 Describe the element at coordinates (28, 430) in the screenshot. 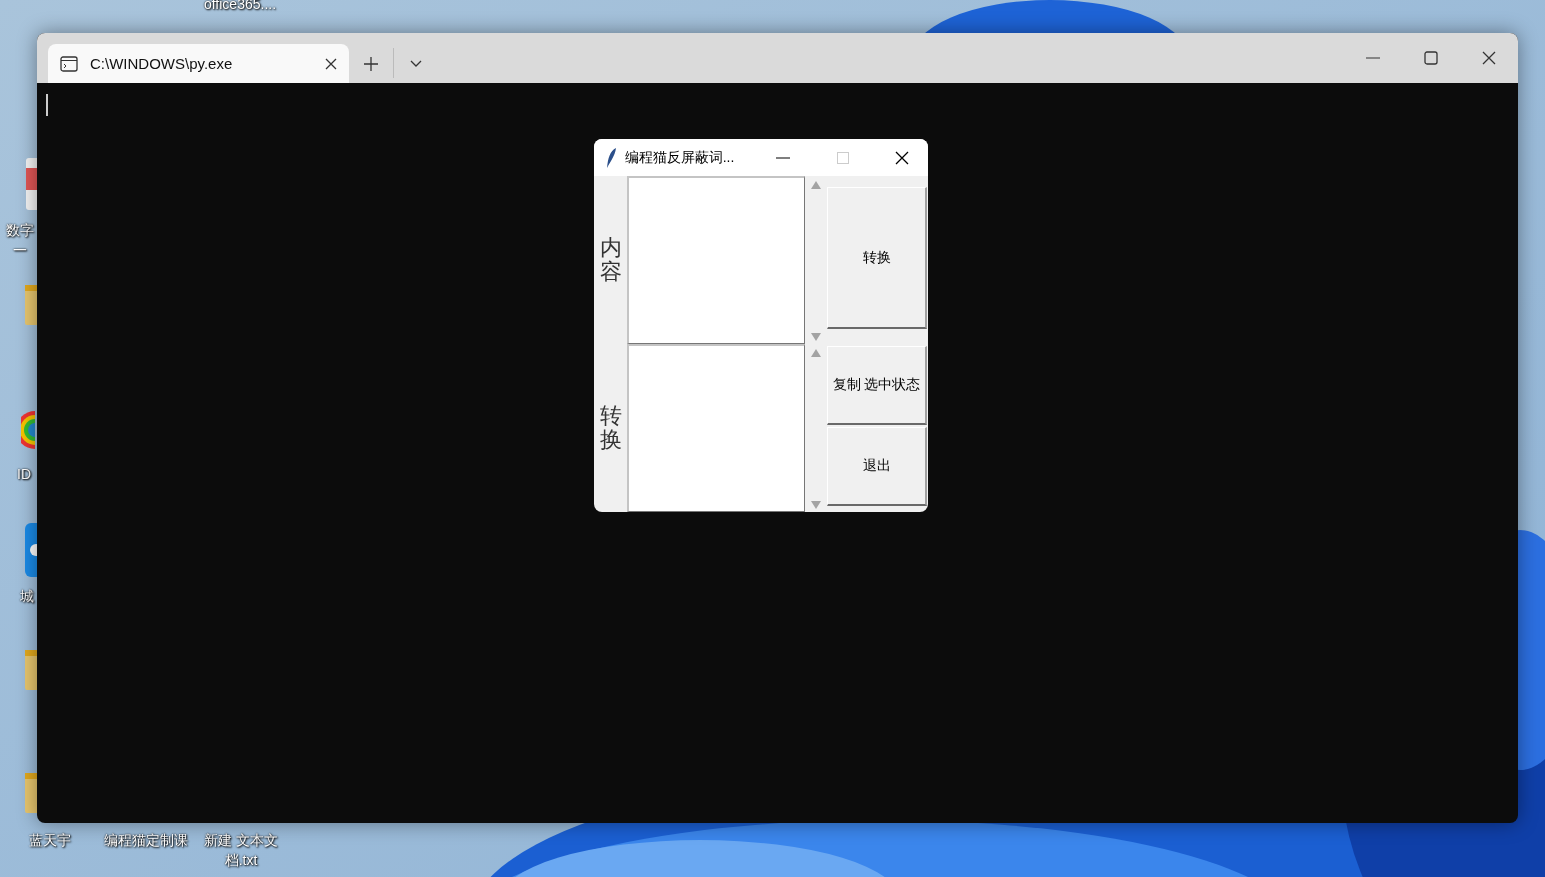

I see `rainbow-icon` at that location.